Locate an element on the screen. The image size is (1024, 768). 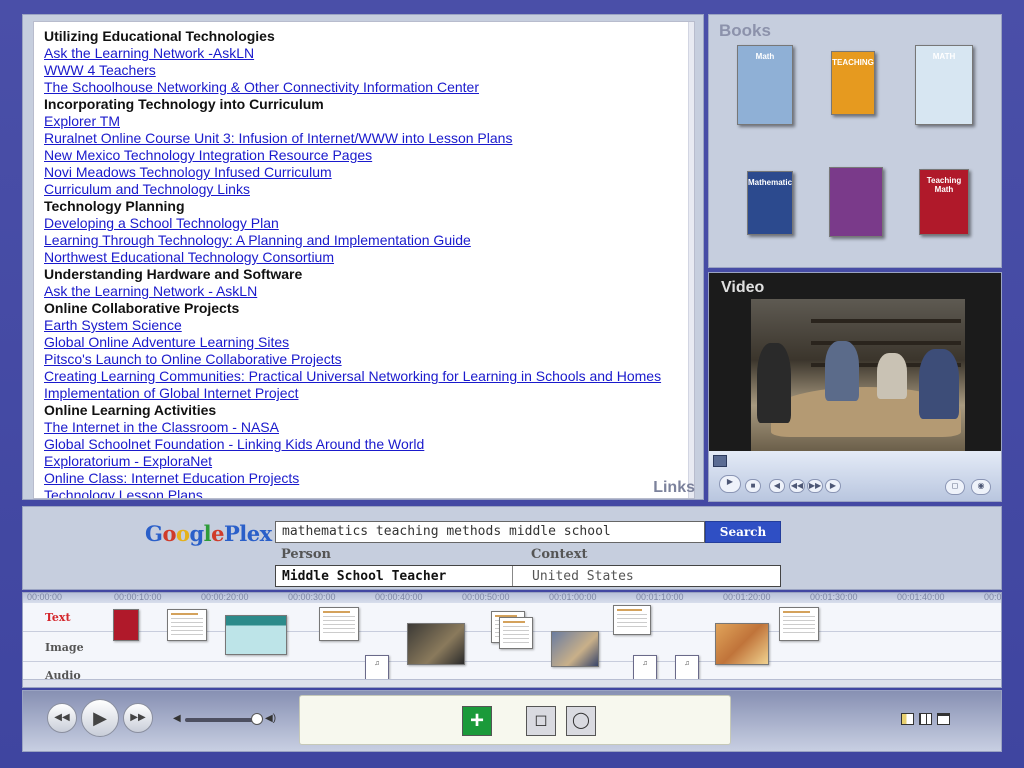
person-context-field: Middle School Teacher United States is located at coordinates (528, 576).